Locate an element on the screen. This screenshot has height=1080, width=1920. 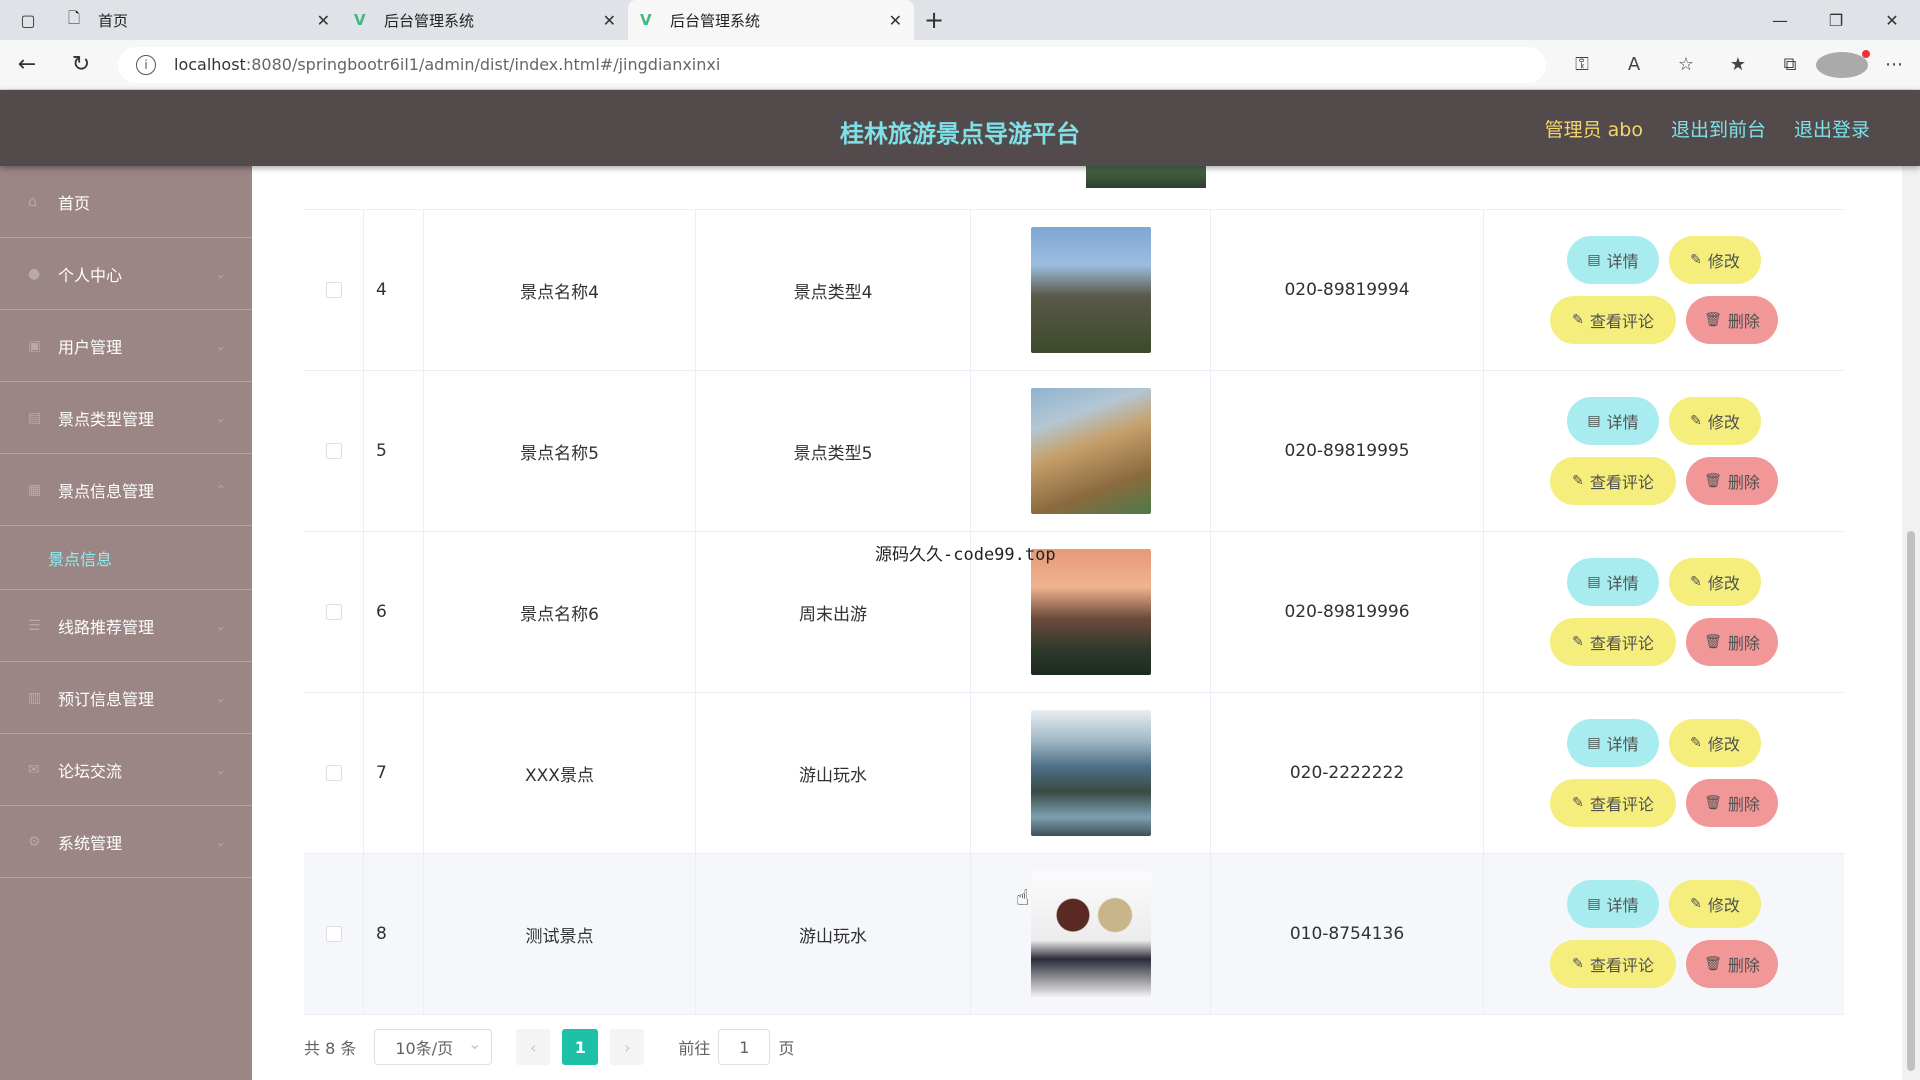
sidebar-item-bookings: ▥ 预订信息管理 ⌄ is located at coordinates (126, 698).